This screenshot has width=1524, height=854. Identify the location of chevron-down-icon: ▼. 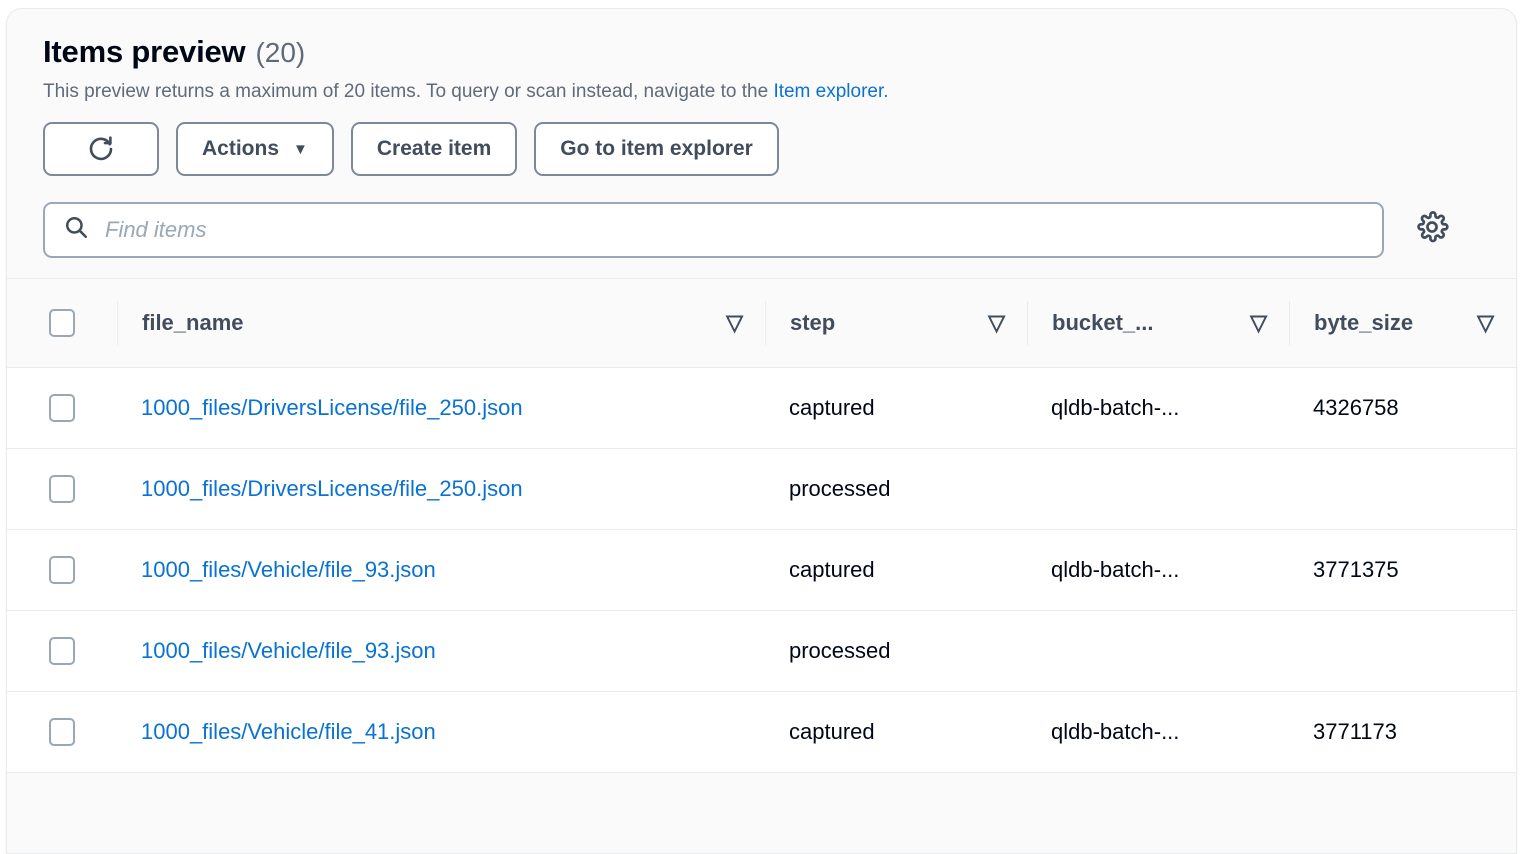
(300, 150).